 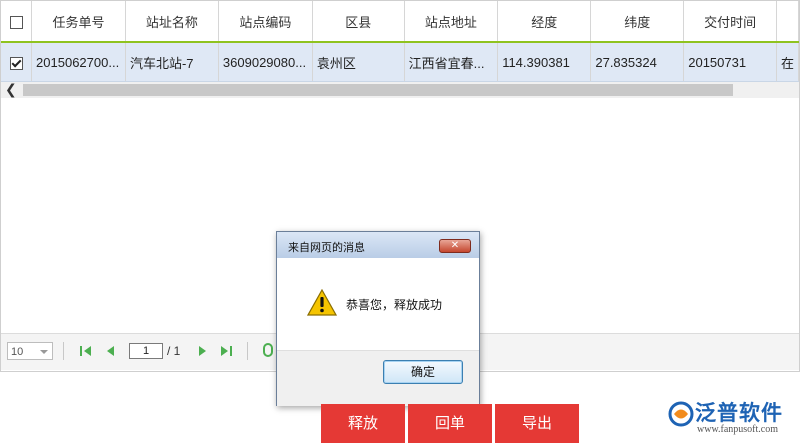 I want to click on cell-district: 袁州区, so click(x=358, y=62).